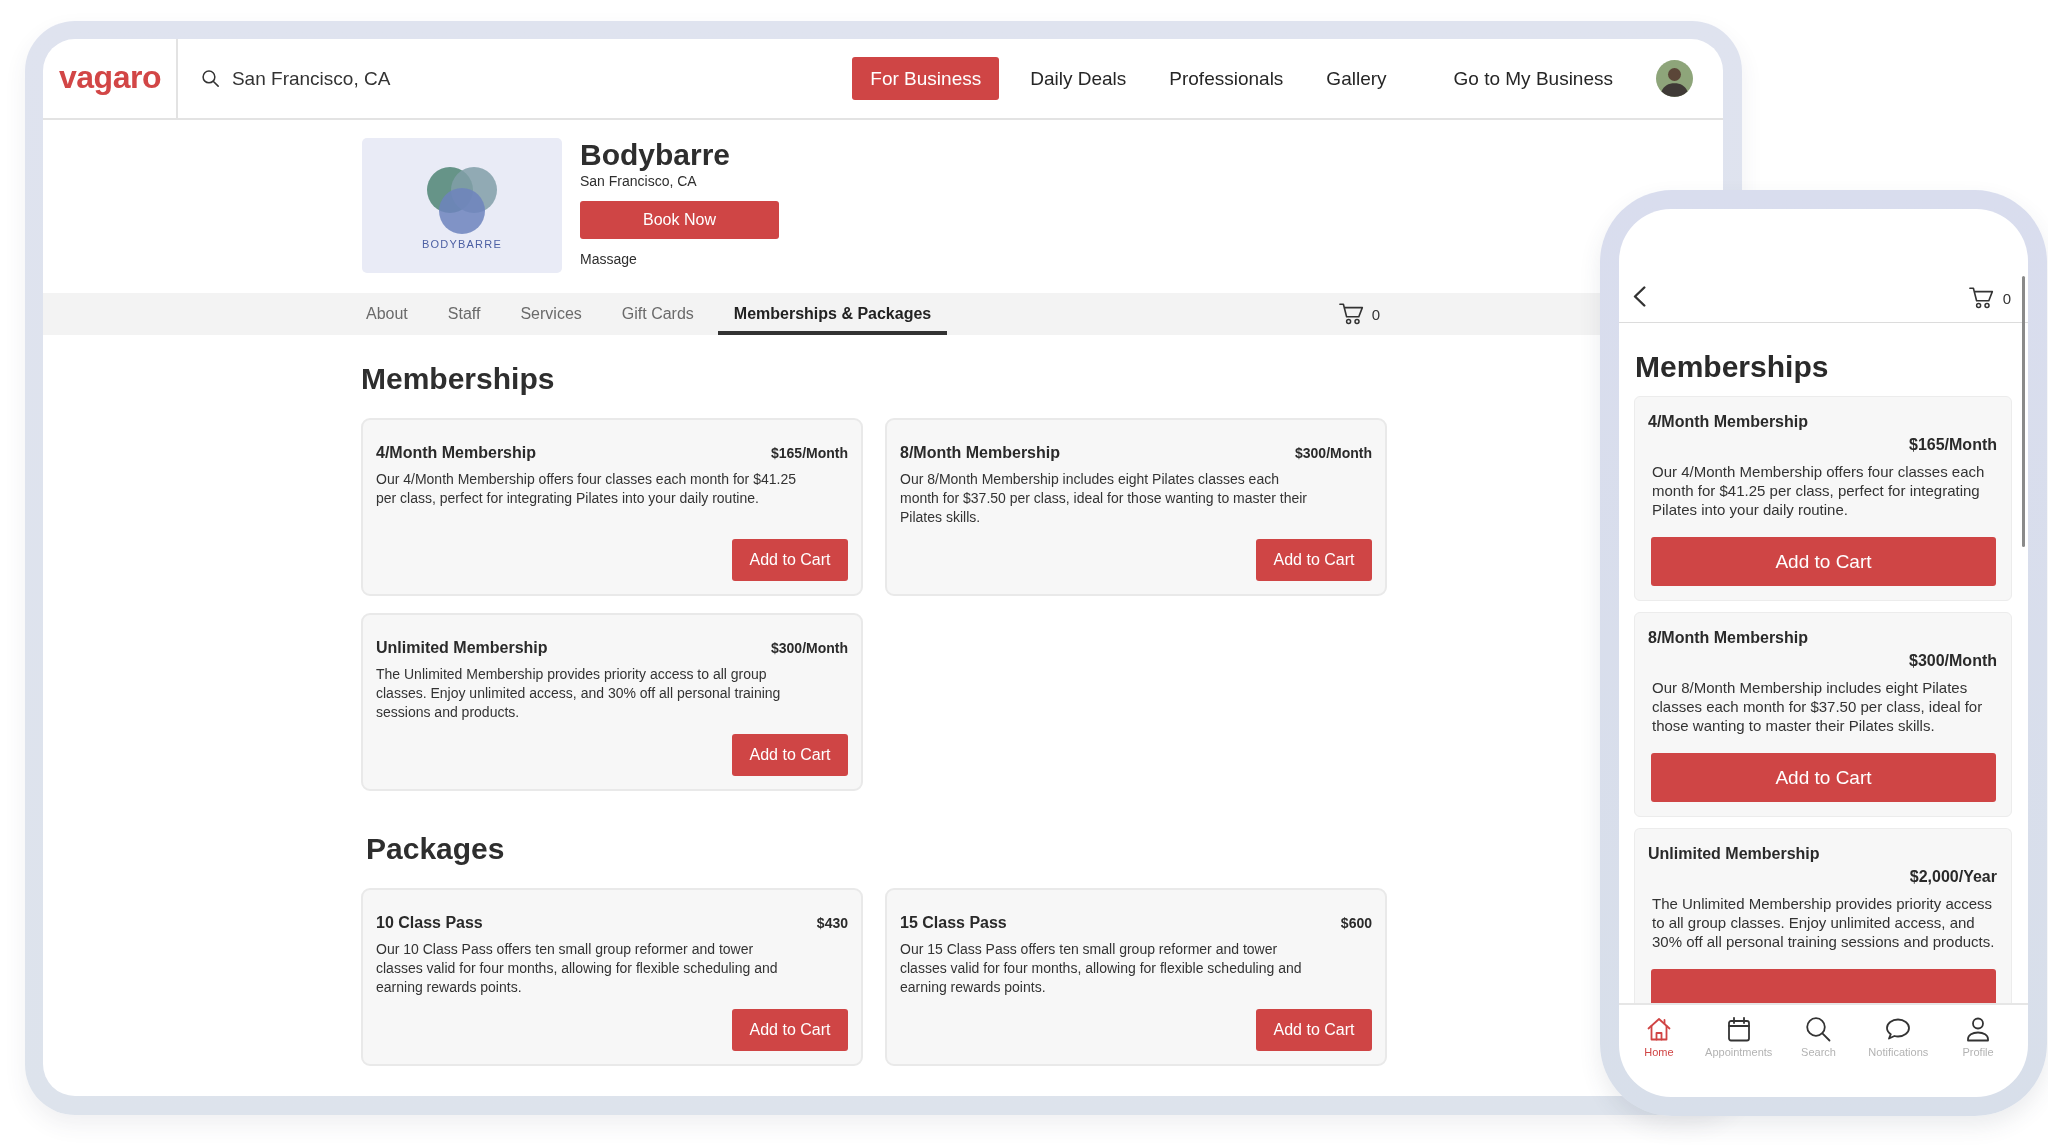 Image resolution: width=2048 pixels, height=1145 pixels. I want to click on avatar-icon, so click(1674, 78).